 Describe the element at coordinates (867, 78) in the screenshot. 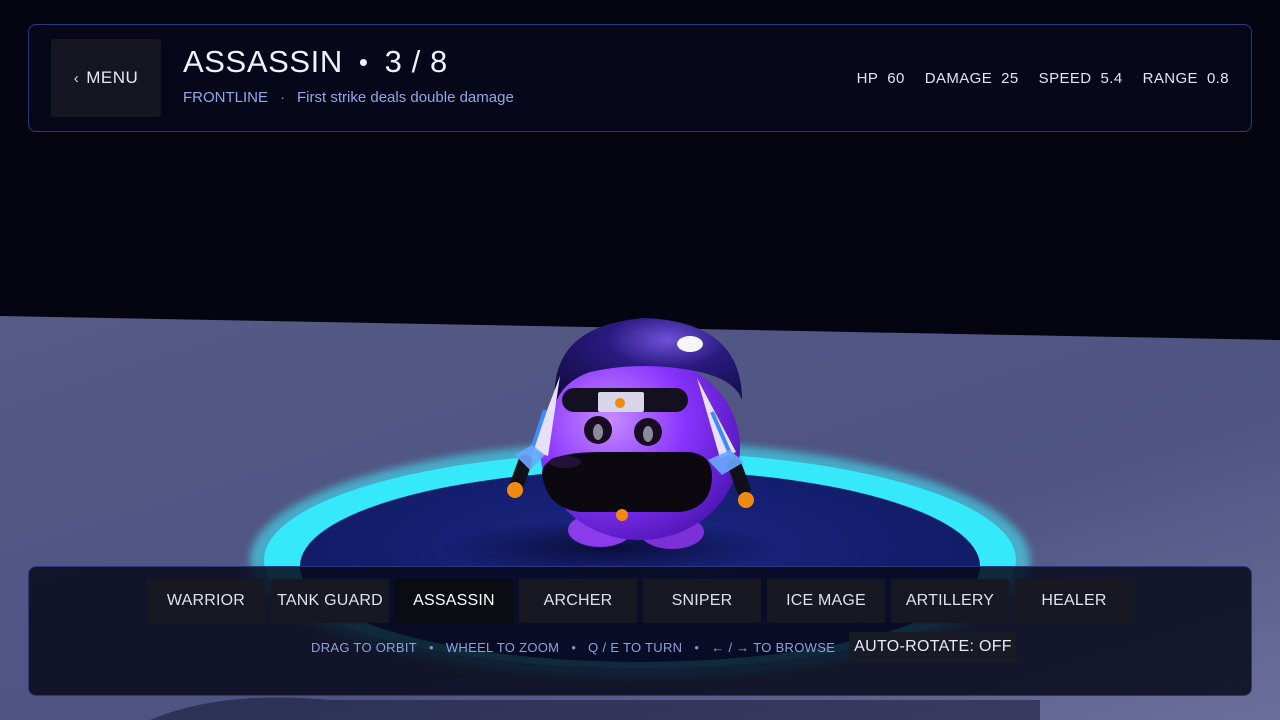

I see `stat-label: HP` at that location.